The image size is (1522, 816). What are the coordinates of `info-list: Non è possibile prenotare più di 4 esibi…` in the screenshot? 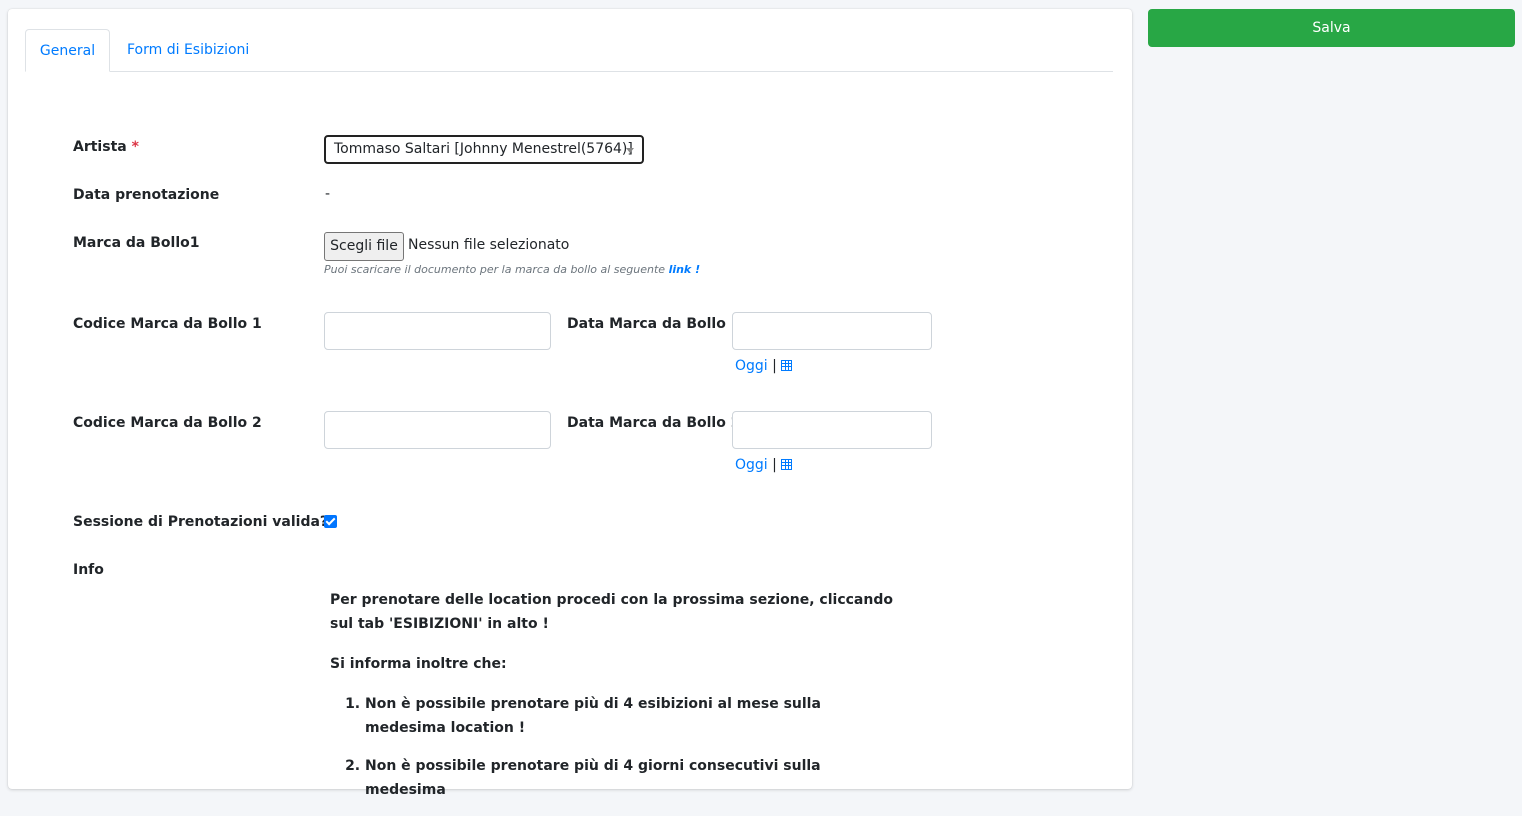 It's located at (615, 747).